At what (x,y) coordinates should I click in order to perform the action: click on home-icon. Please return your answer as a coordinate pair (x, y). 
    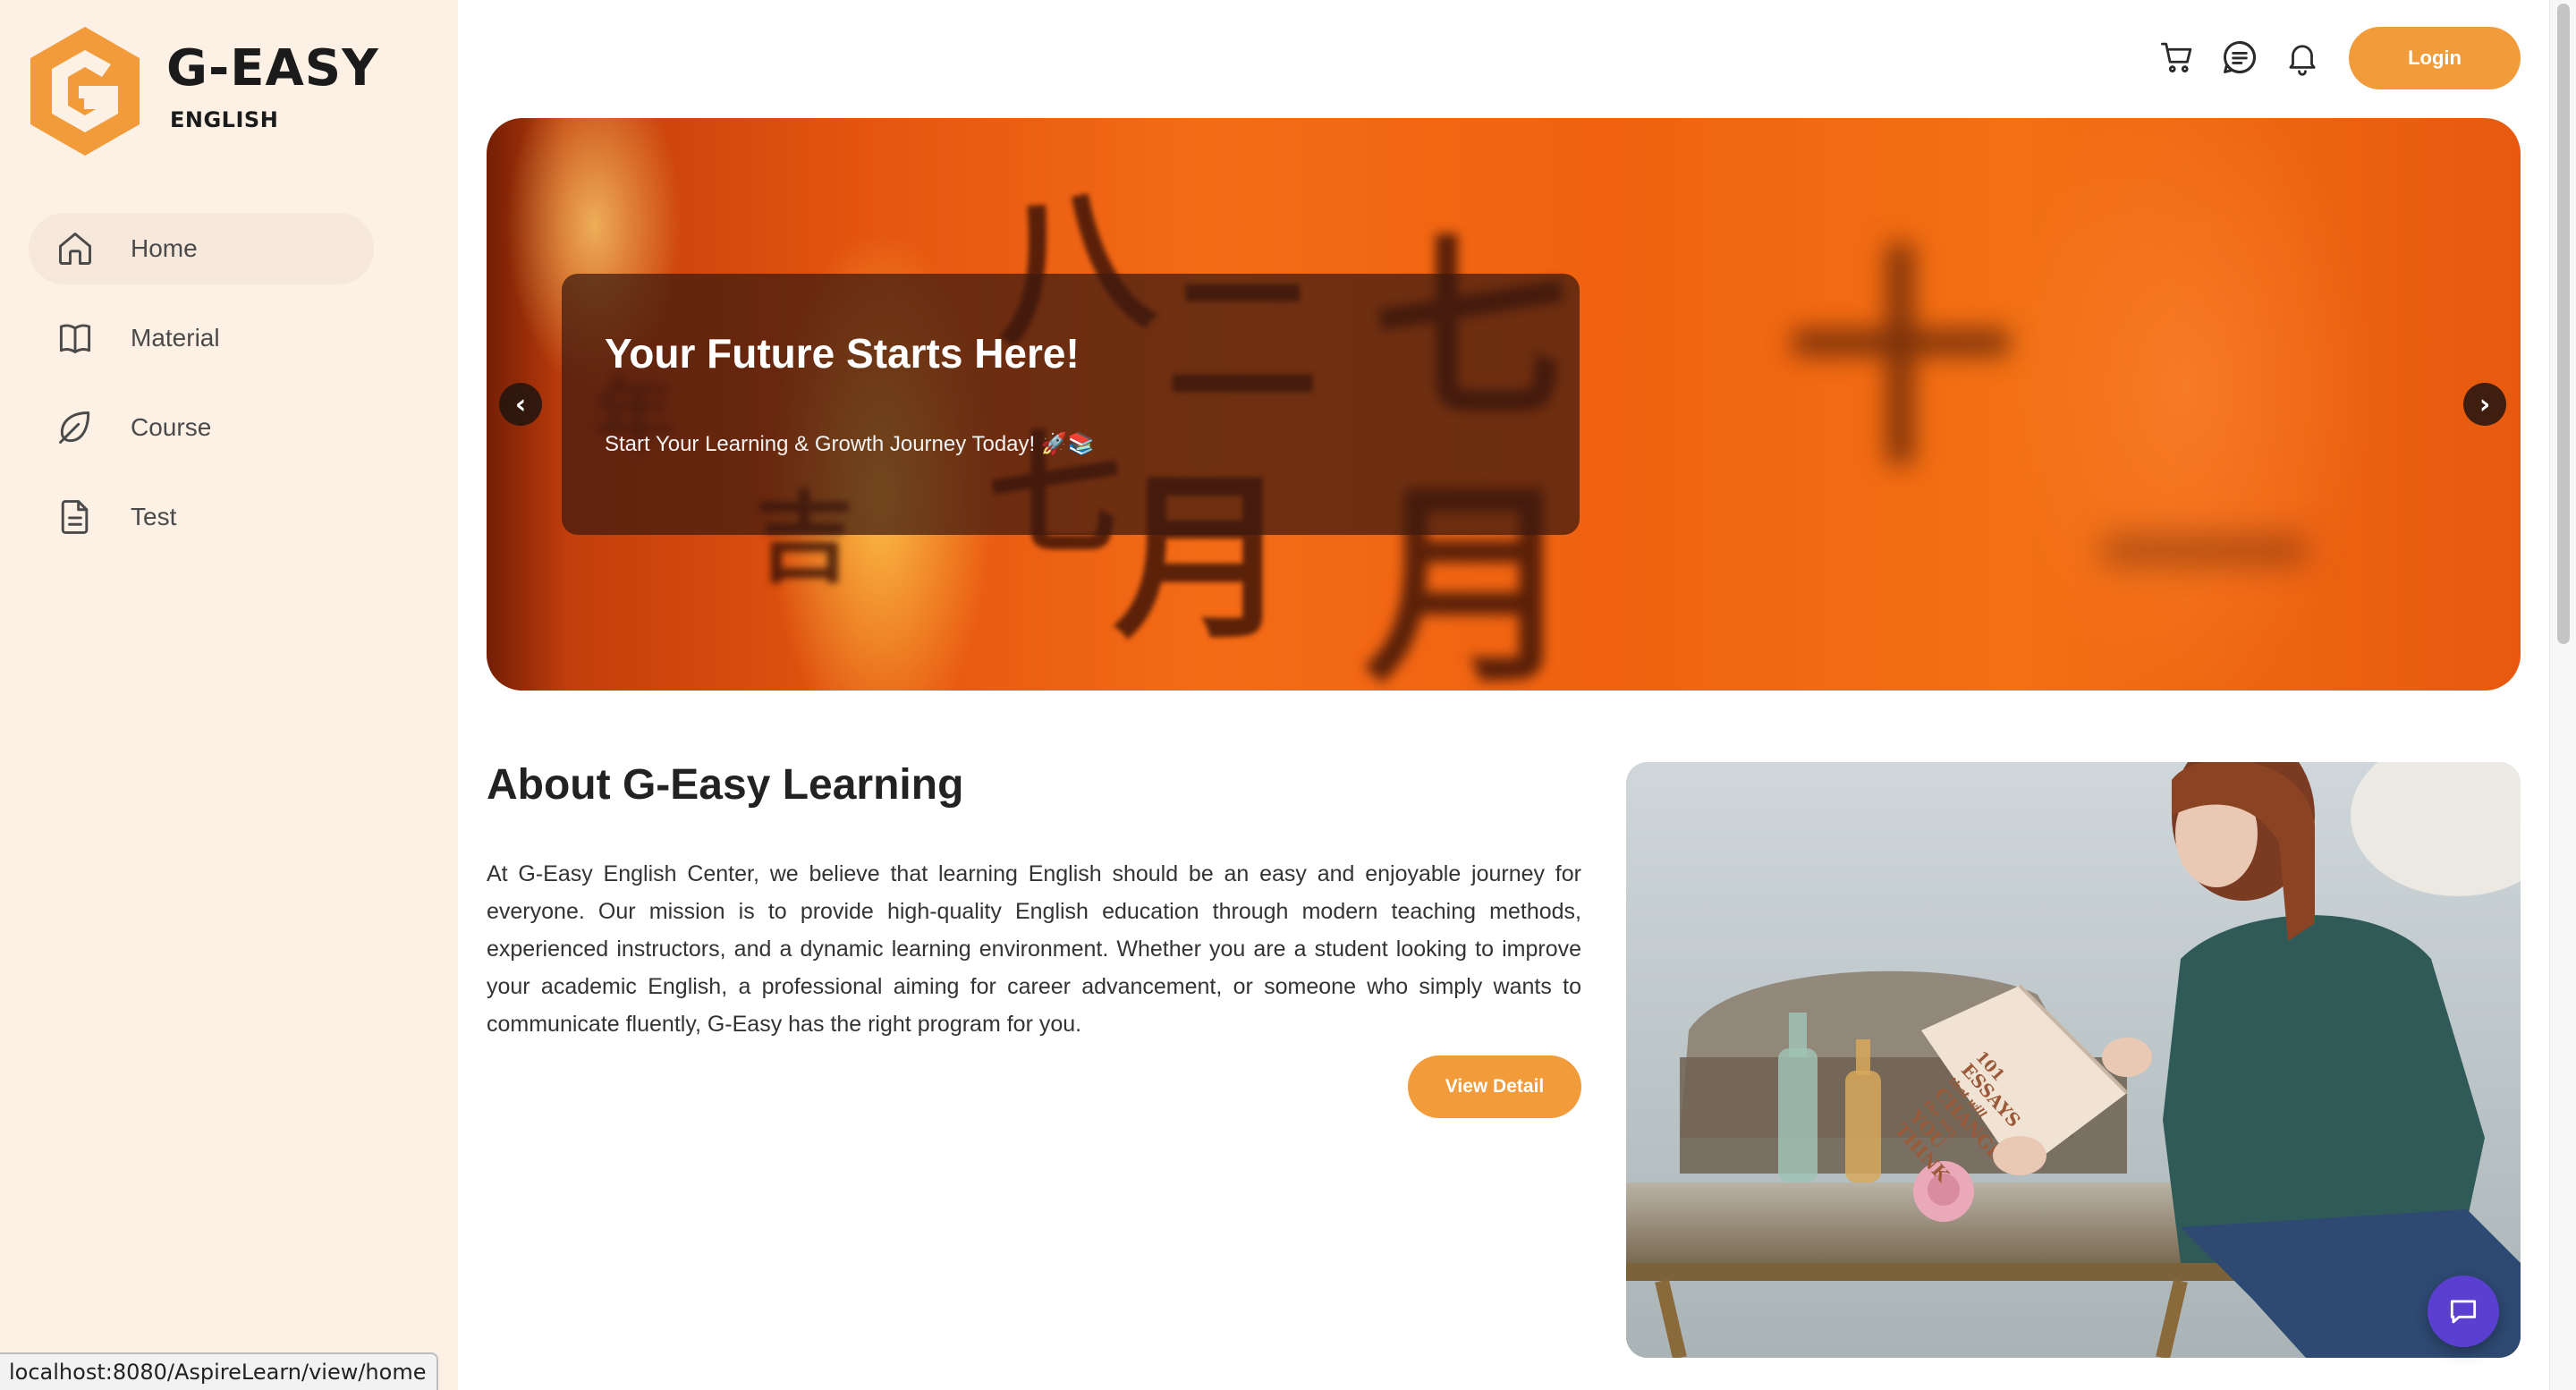
    Looking at the image, I should click on (75, 249).